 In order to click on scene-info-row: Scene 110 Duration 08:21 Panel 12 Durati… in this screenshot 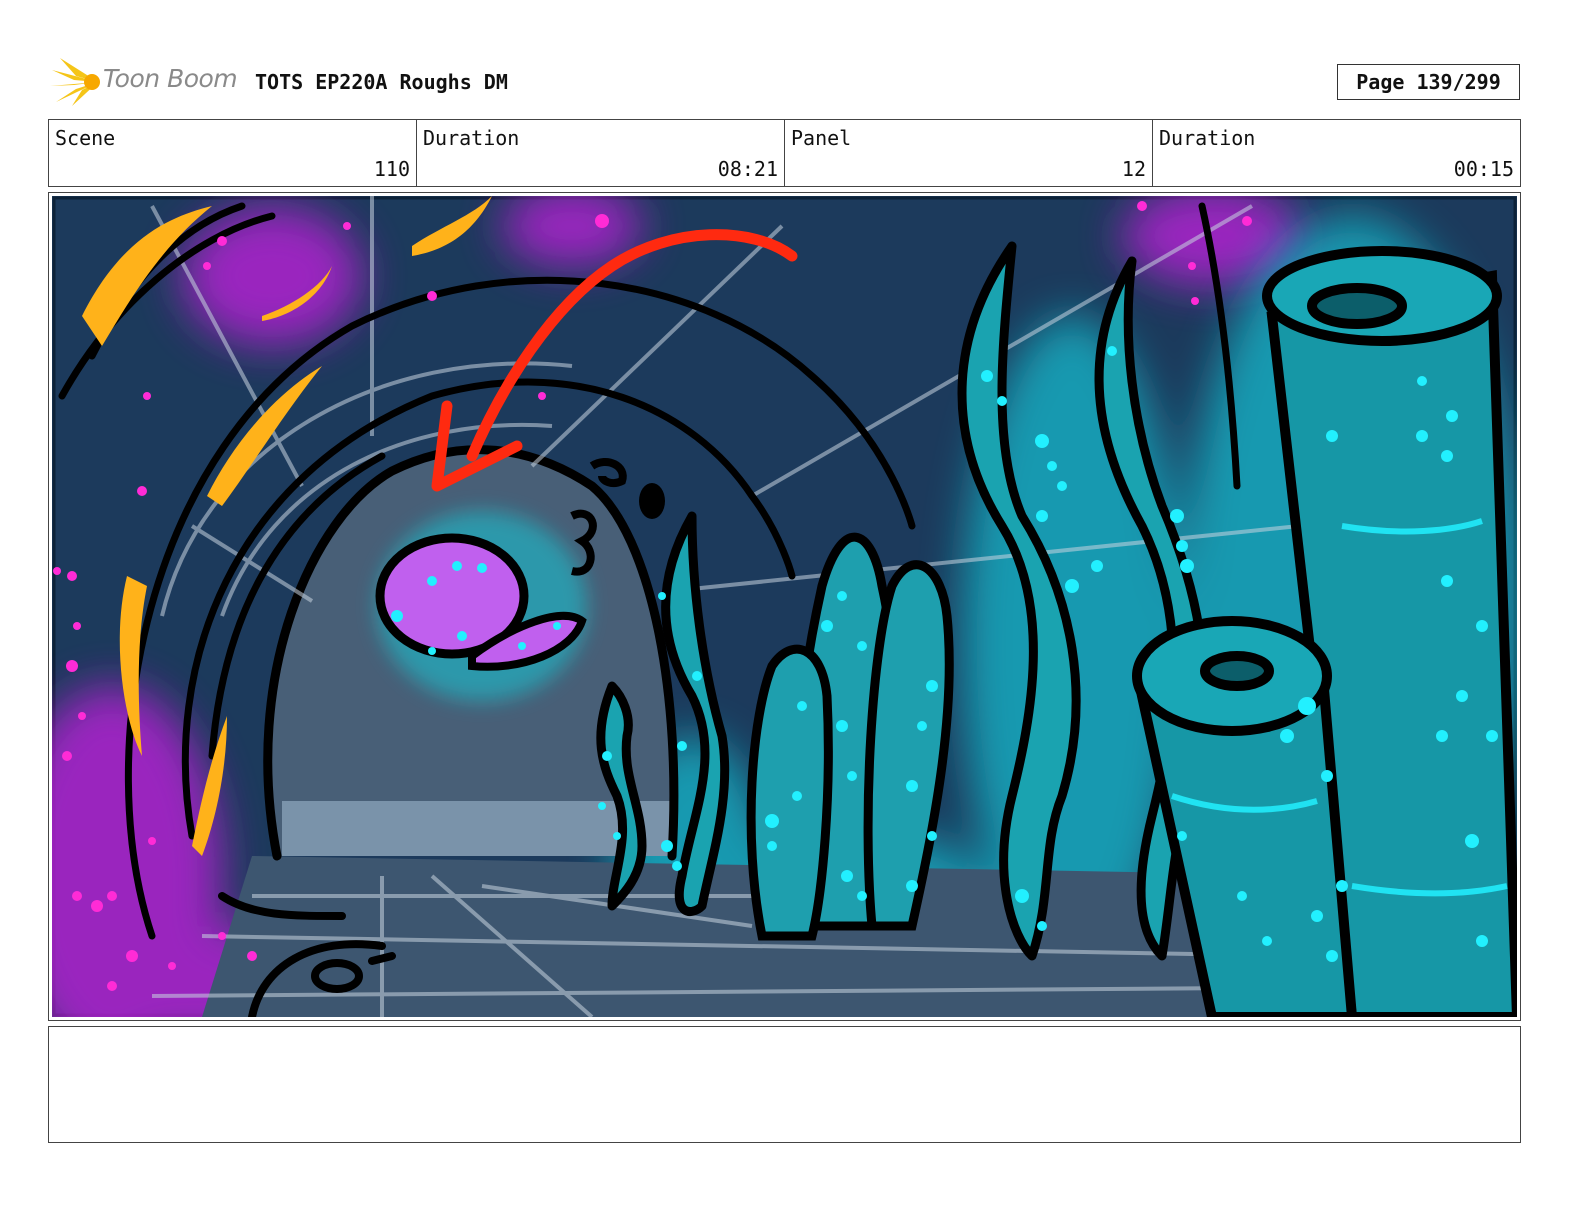, I will do `click(784, 153)`.